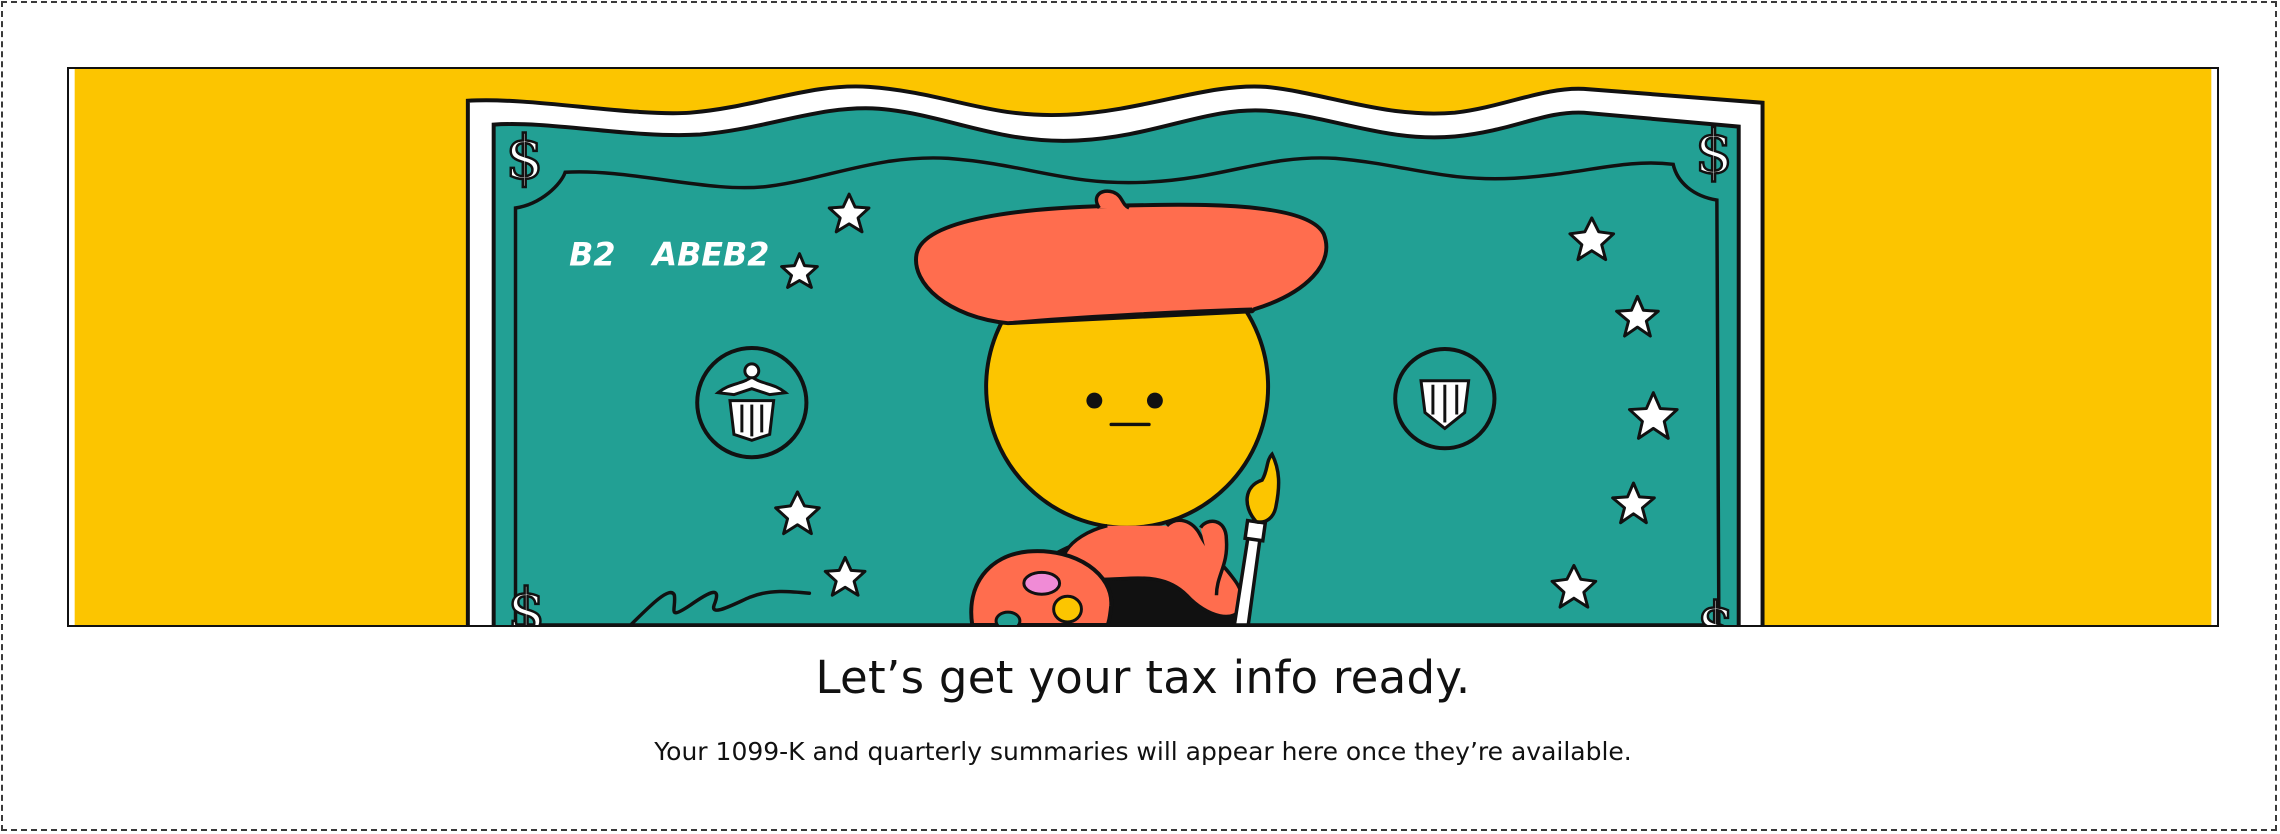 This screenshot has width=2280, height=834. I want to click on currency-symbol-top-left: $, so click(525, 158).